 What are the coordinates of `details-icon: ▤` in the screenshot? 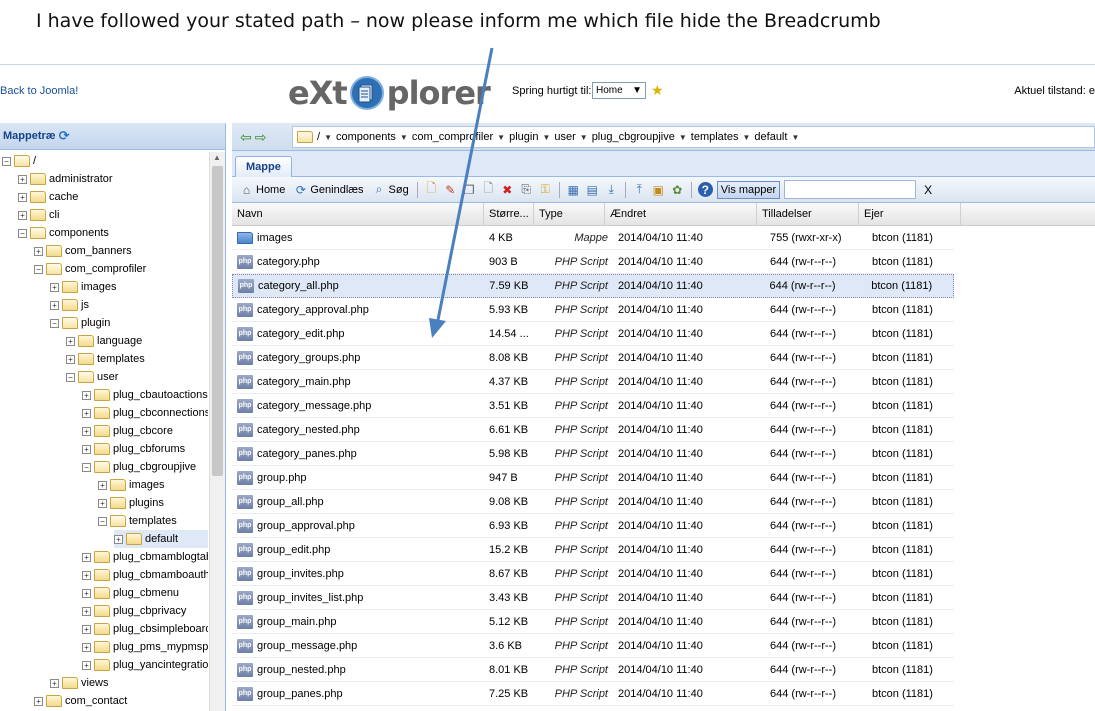 It's located at (592, 189).